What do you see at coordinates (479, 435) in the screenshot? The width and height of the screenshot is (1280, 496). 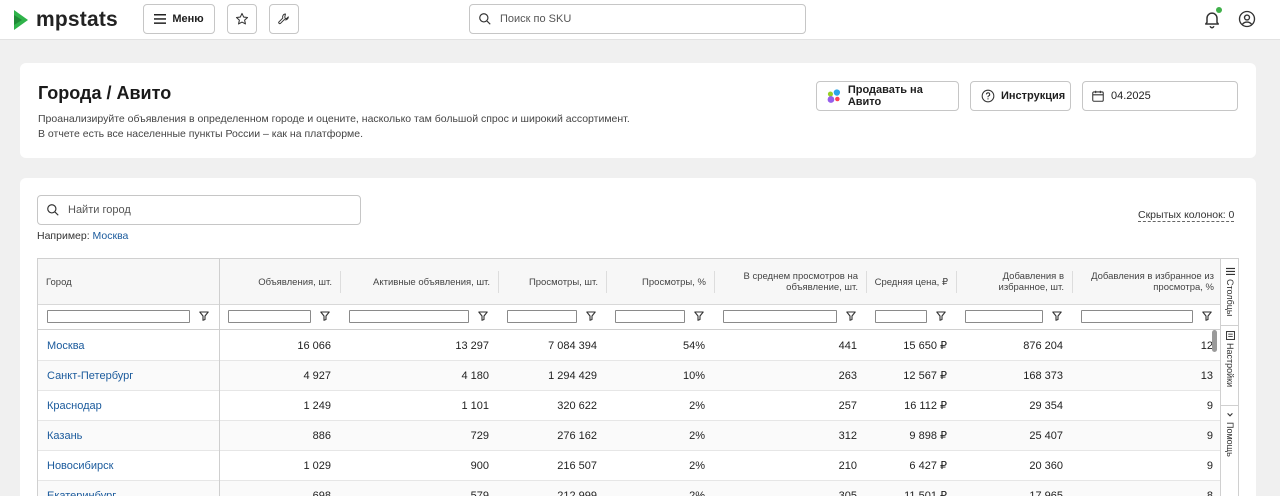 I see `table-cell: 729` at bounding box center [479, 435].